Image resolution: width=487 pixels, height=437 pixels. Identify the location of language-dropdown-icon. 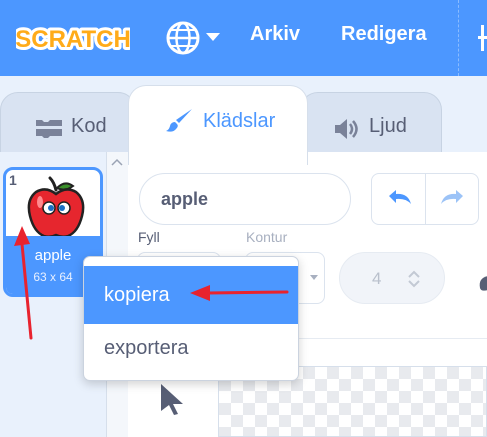
(213, 37).